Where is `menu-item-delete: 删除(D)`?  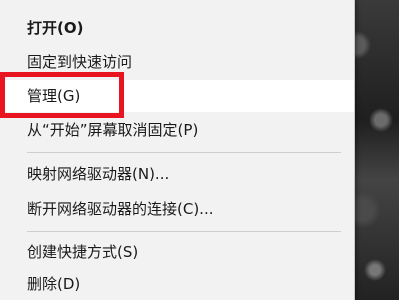 menu-item-delete: 删除(D) is located at coordinates (177, 284).